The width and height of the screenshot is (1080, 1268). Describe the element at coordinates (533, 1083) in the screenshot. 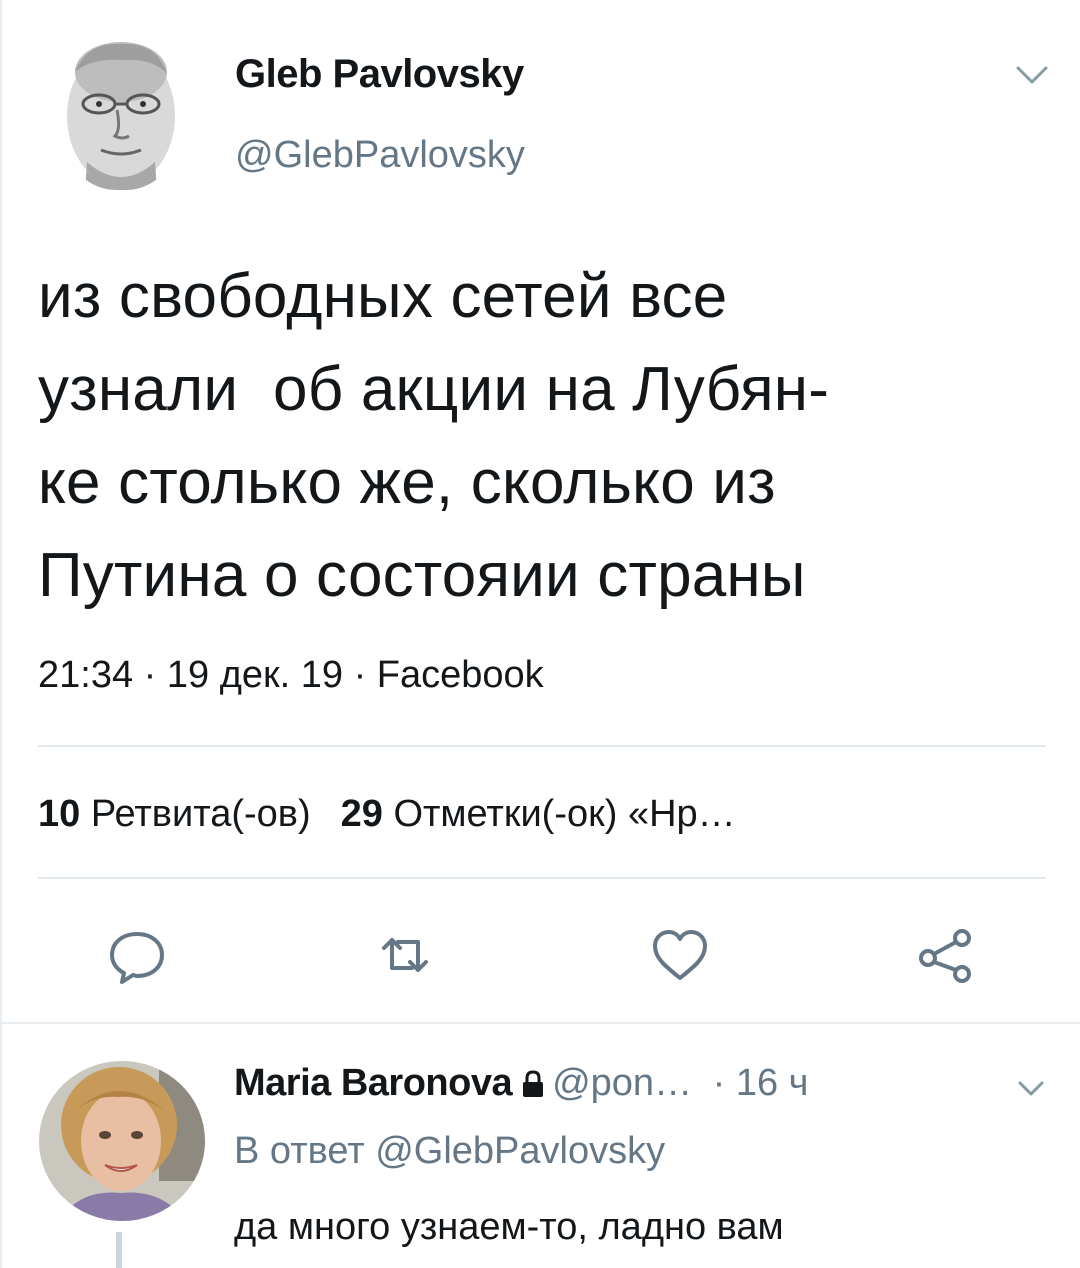

I see `lock-icon` at that location.